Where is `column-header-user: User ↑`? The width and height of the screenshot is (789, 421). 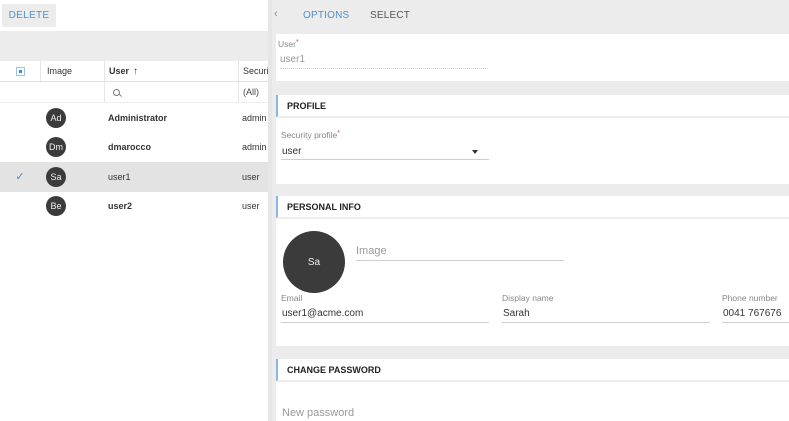
column-header-user: User ↑ is located at coordinates (171, 71).